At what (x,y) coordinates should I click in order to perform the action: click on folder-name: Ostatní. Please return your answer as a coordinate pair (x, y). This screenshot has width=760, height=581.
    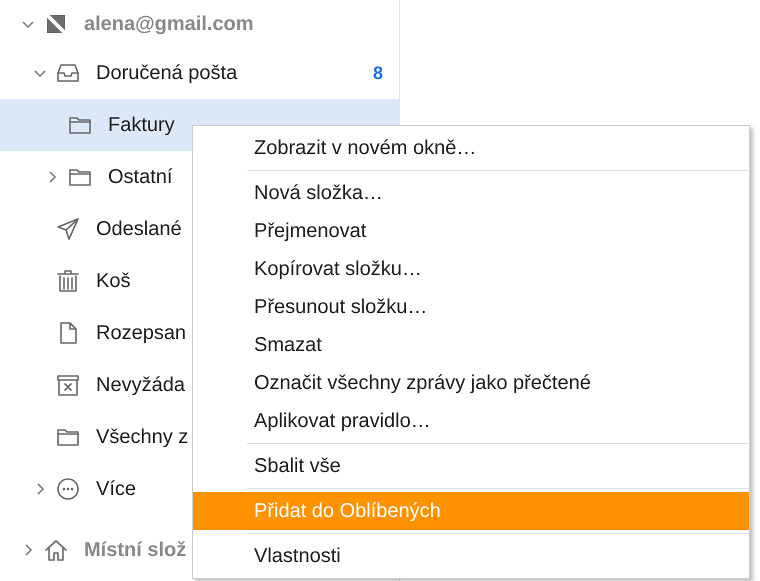
    Looking at the image, I should click on (140, 177).